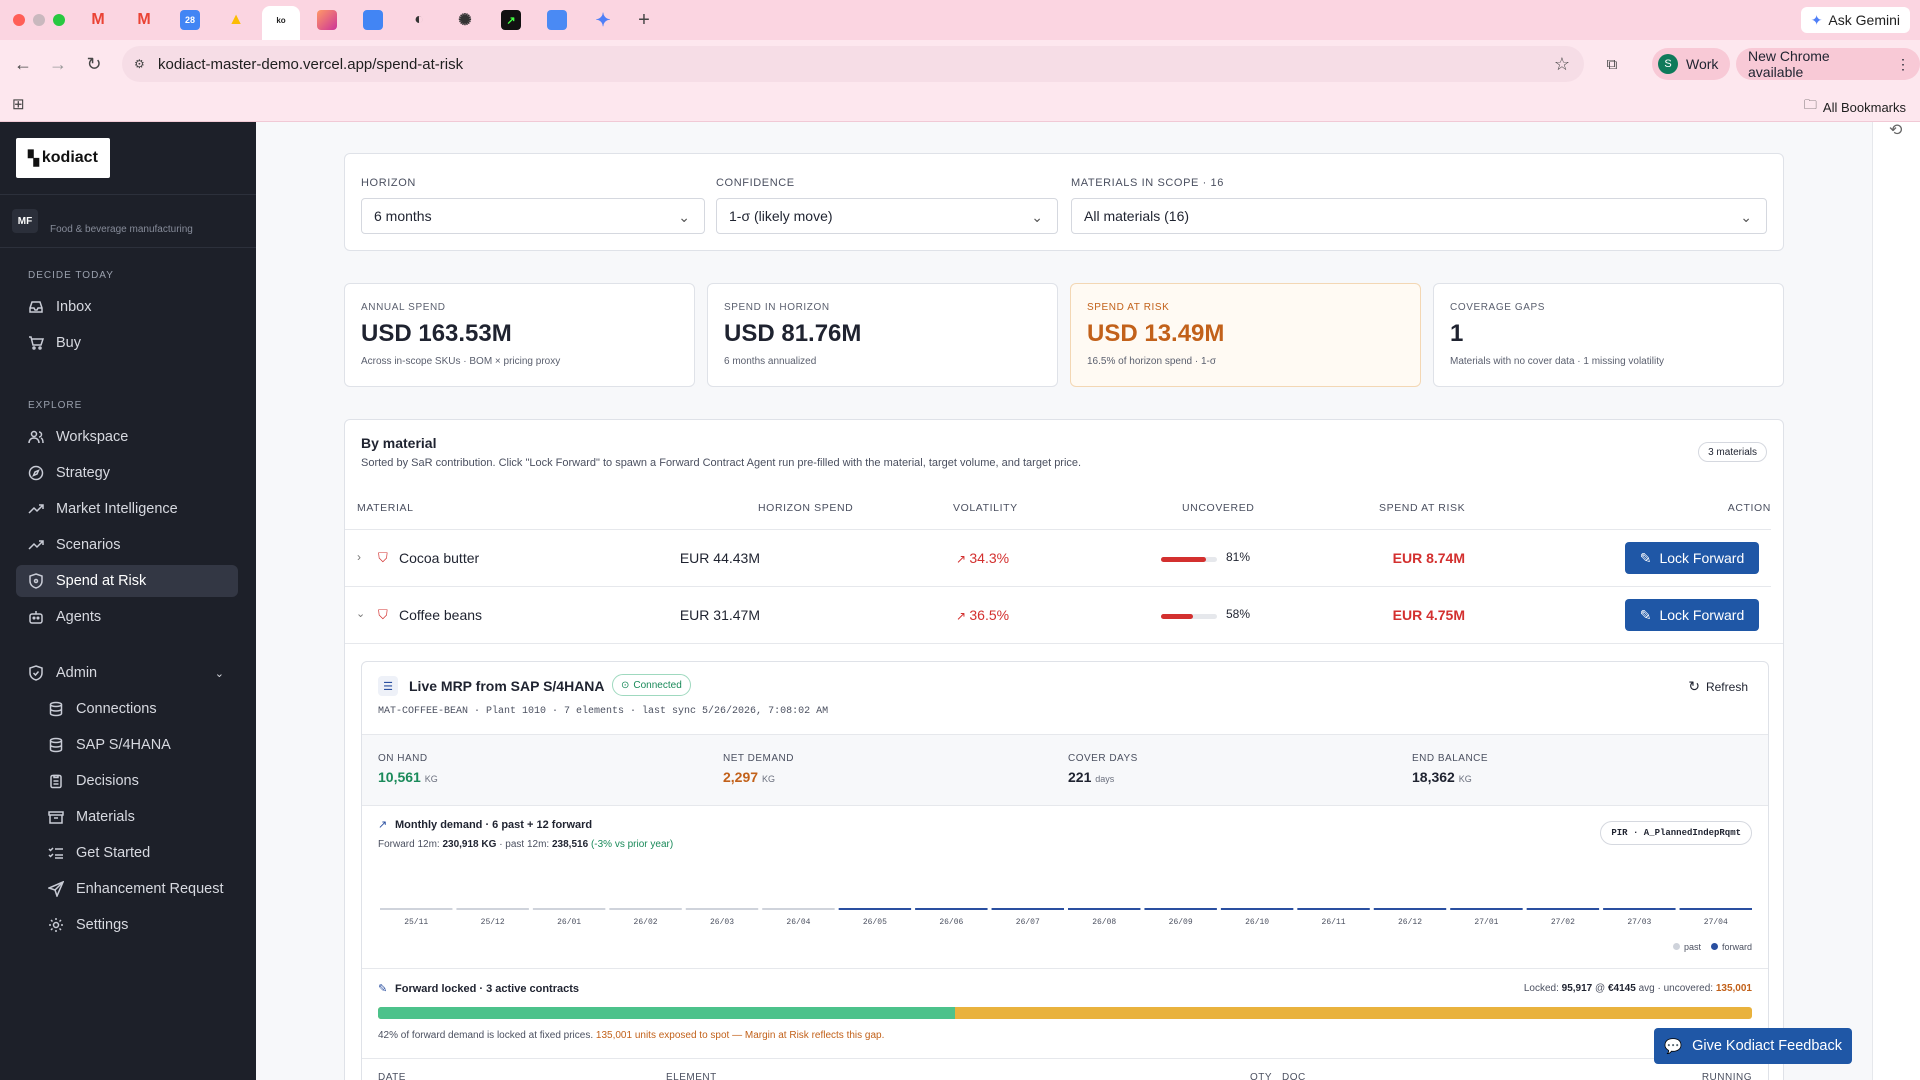 This screenshot has width=1920, height=1080. What do you see at coordinates (806, 508) in the screenshot?
I see `col-horizon-spend: HORIZON SPEND` at bounding box center [806, 508].